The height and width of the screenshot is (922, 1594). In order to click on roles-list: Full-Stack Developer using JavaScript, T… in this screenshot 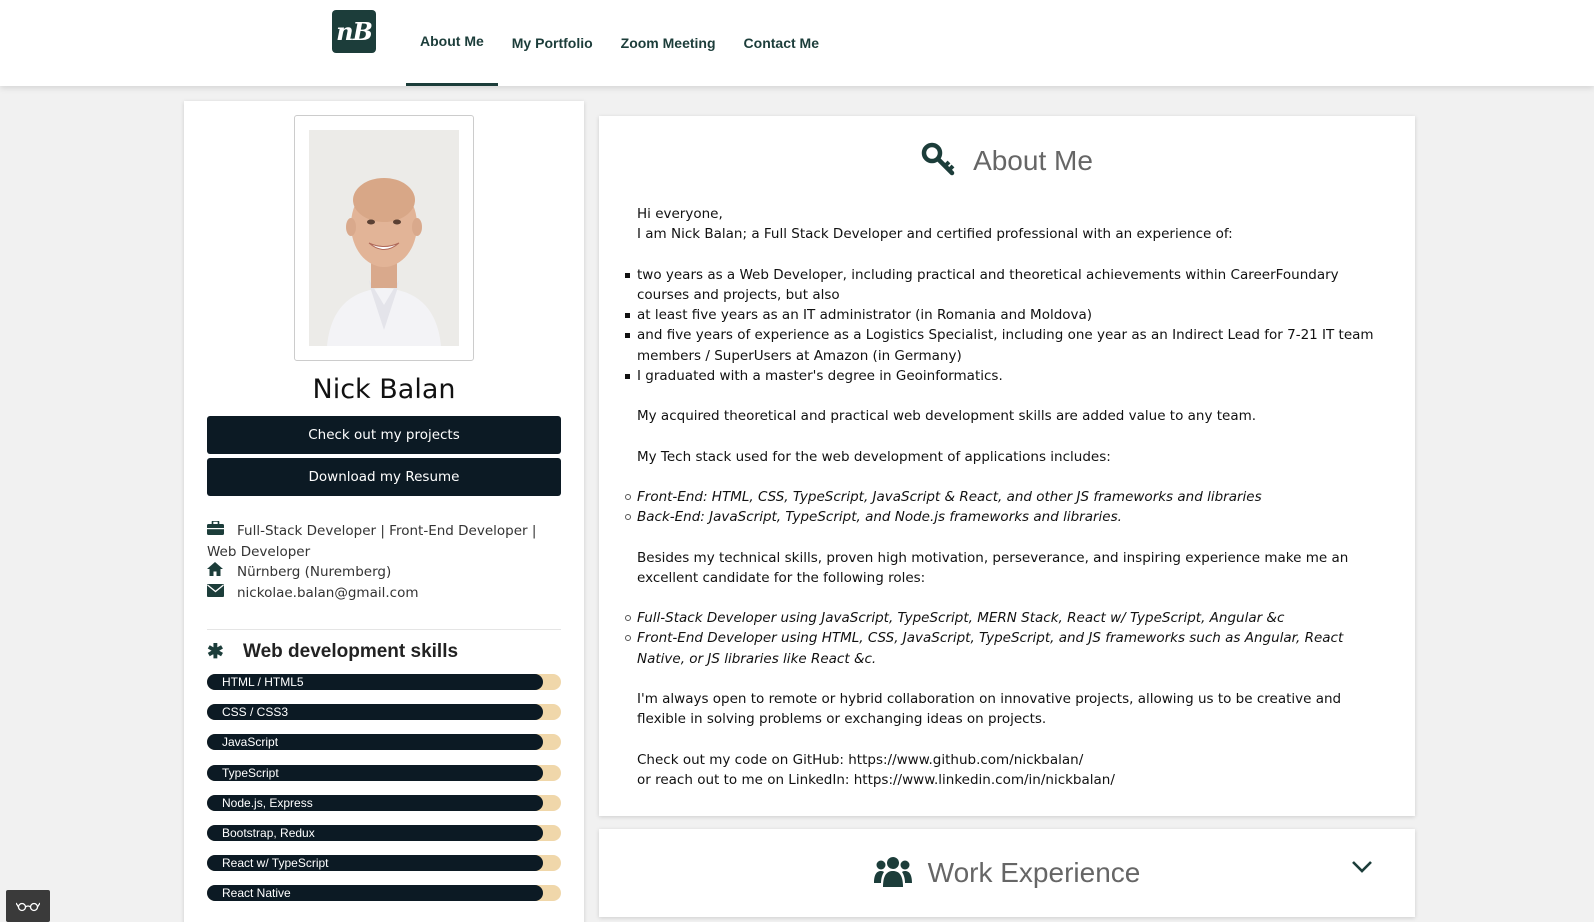, I will do `click(1001, 638)`.